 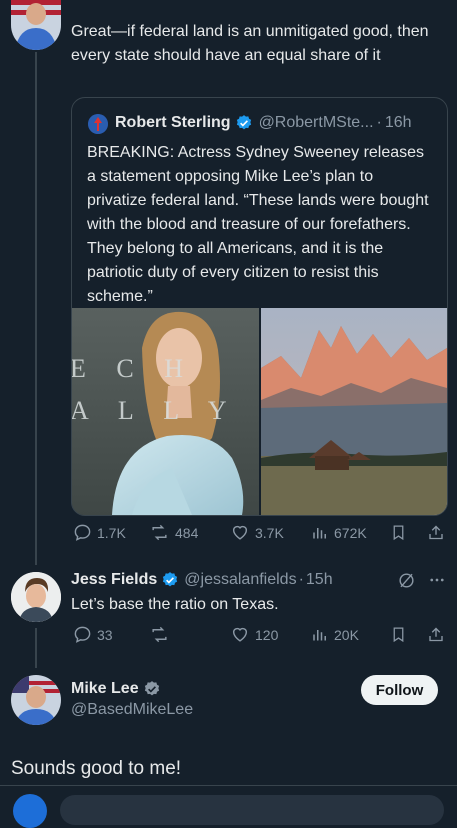 I want to click on photo-sign-text: E C H A L L Y, so click(x=155, y=389).